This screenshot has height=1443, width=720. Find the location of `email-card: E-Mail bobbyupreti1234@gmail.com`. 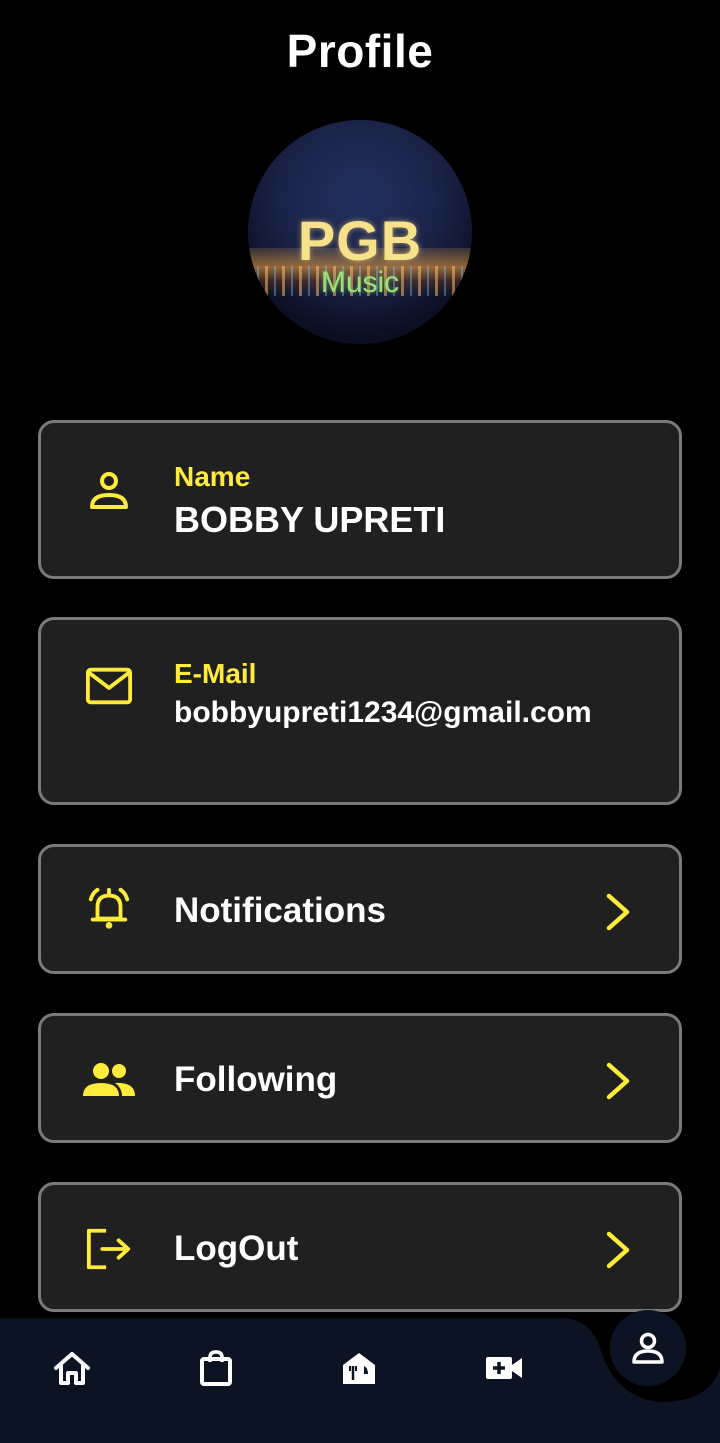

email-card: E-Mail bobbyupreti1234@gmail.com is located at coordinates (360, 711).